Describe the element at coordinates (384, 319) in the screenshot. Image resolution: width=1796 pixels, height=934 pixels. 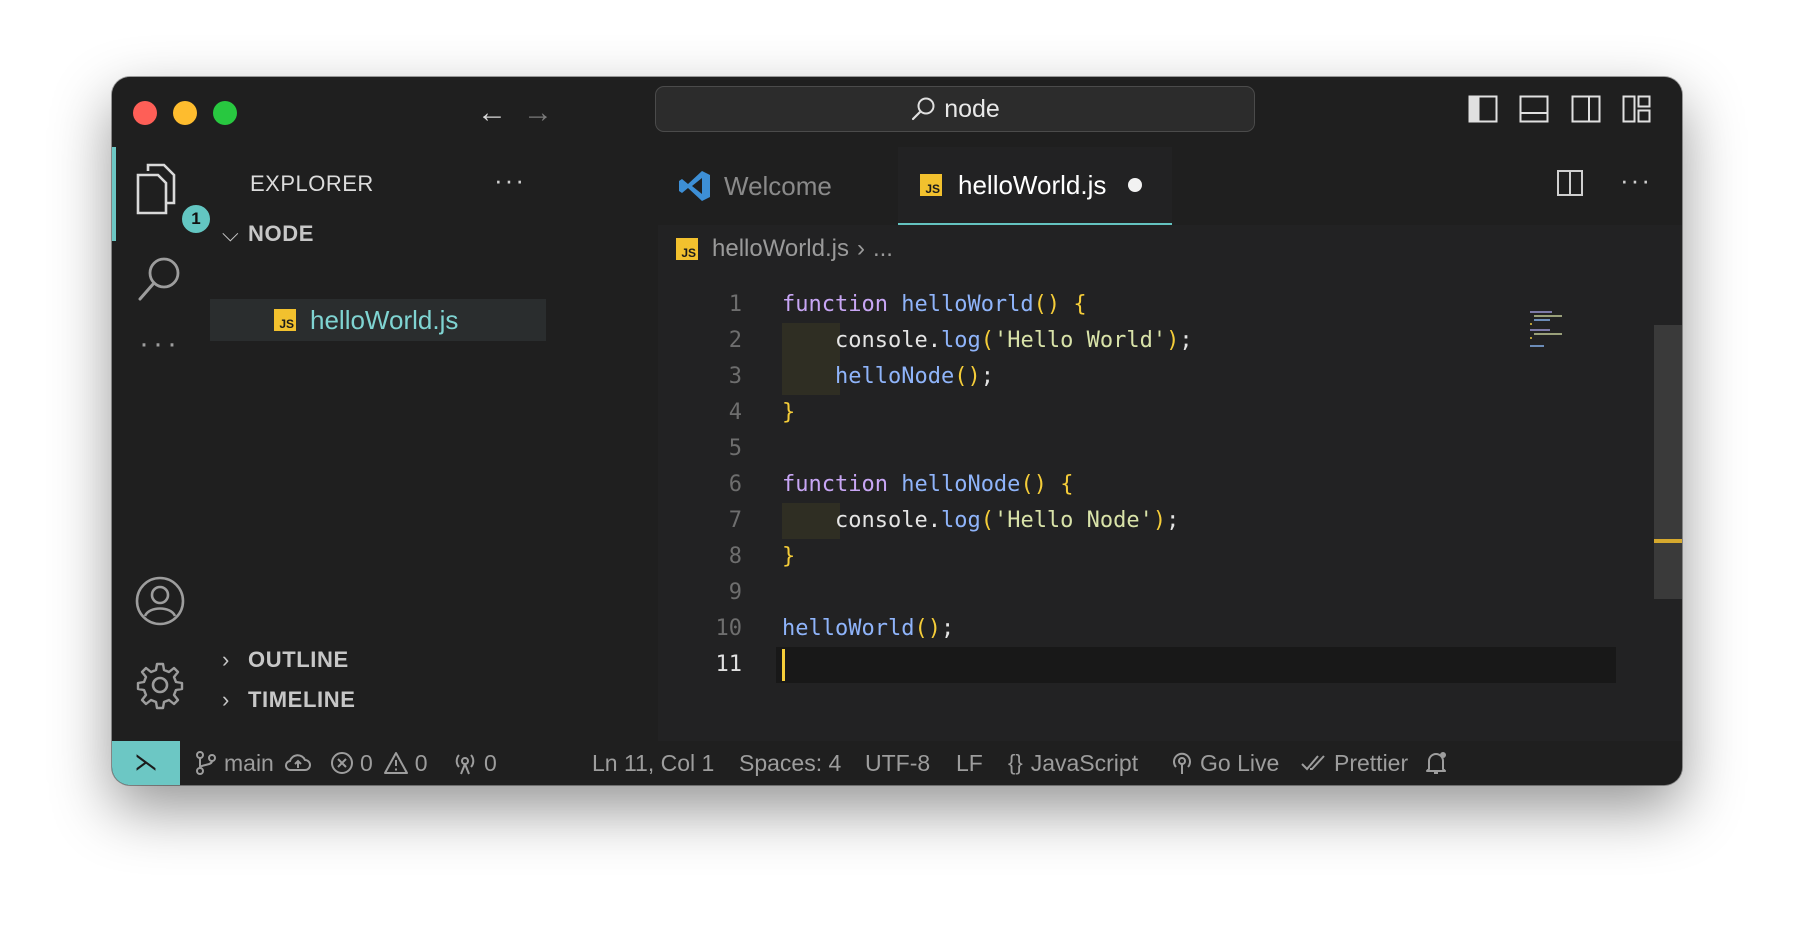
I see `file-item-label: helloWorld.js` at that location.